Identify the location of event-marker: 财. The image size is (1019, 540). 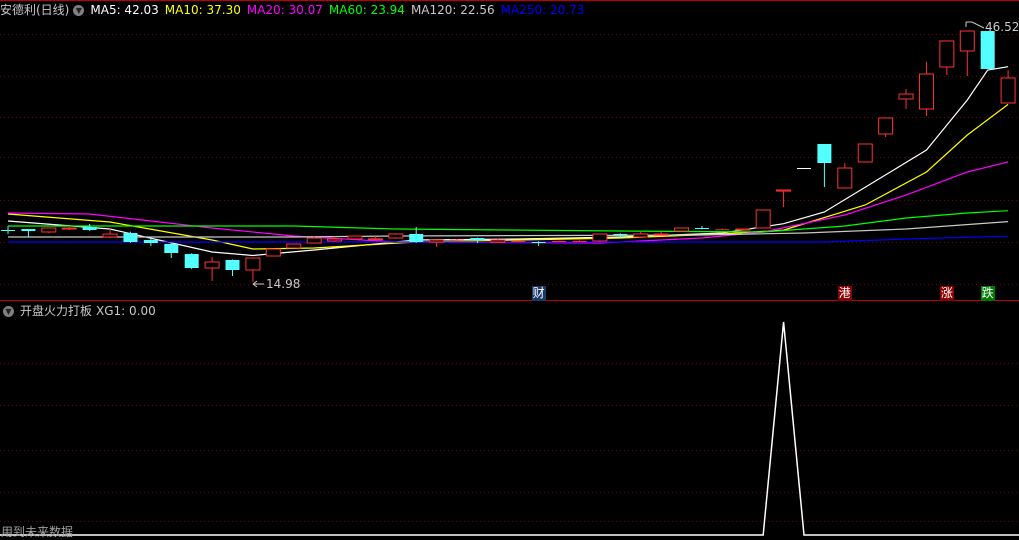
(538, 293).